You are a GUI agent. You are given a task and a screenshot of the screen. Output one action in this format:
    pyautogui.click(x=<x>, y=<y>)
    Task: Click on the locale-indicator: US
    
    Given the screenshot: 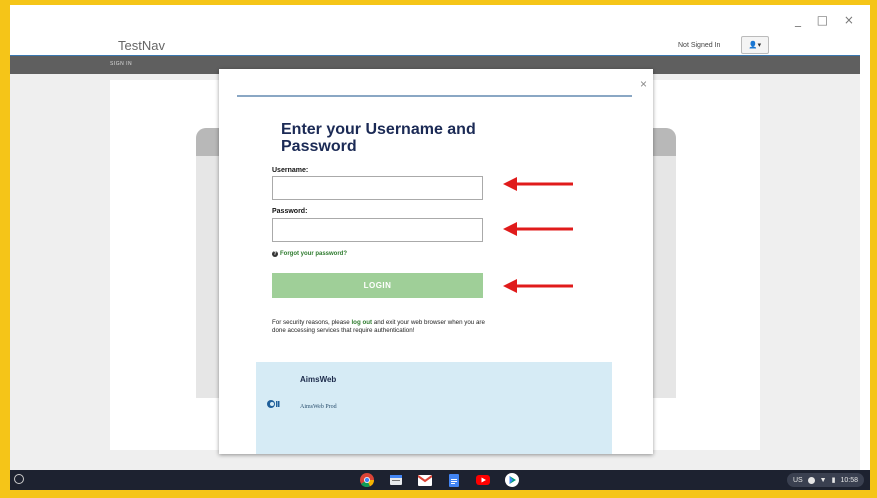 What is the action you would take?
    pyautogui.click(x=797, y=480)
    